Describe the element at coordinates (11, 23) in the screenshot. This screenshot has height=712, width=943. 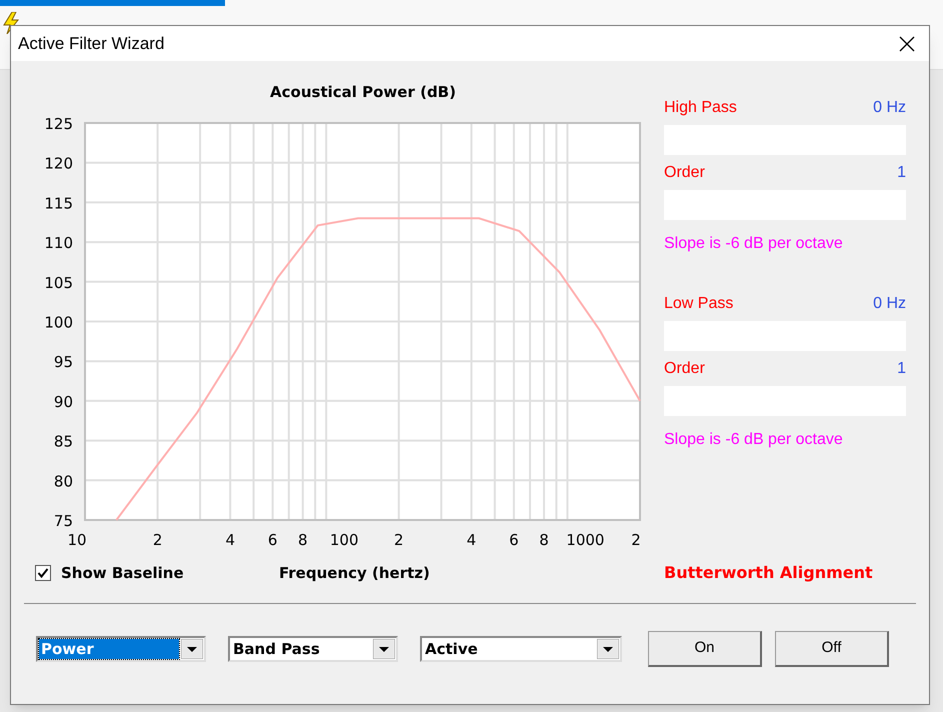
I see `lightning-icon` at that location.